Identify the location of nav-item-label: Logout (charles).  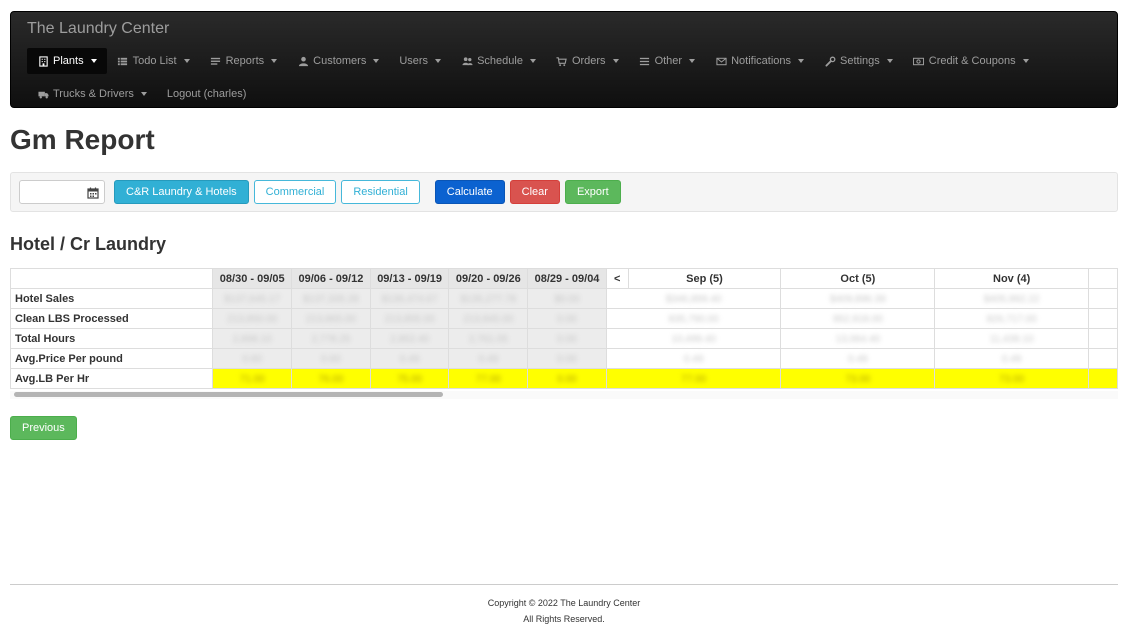
(206, 94).